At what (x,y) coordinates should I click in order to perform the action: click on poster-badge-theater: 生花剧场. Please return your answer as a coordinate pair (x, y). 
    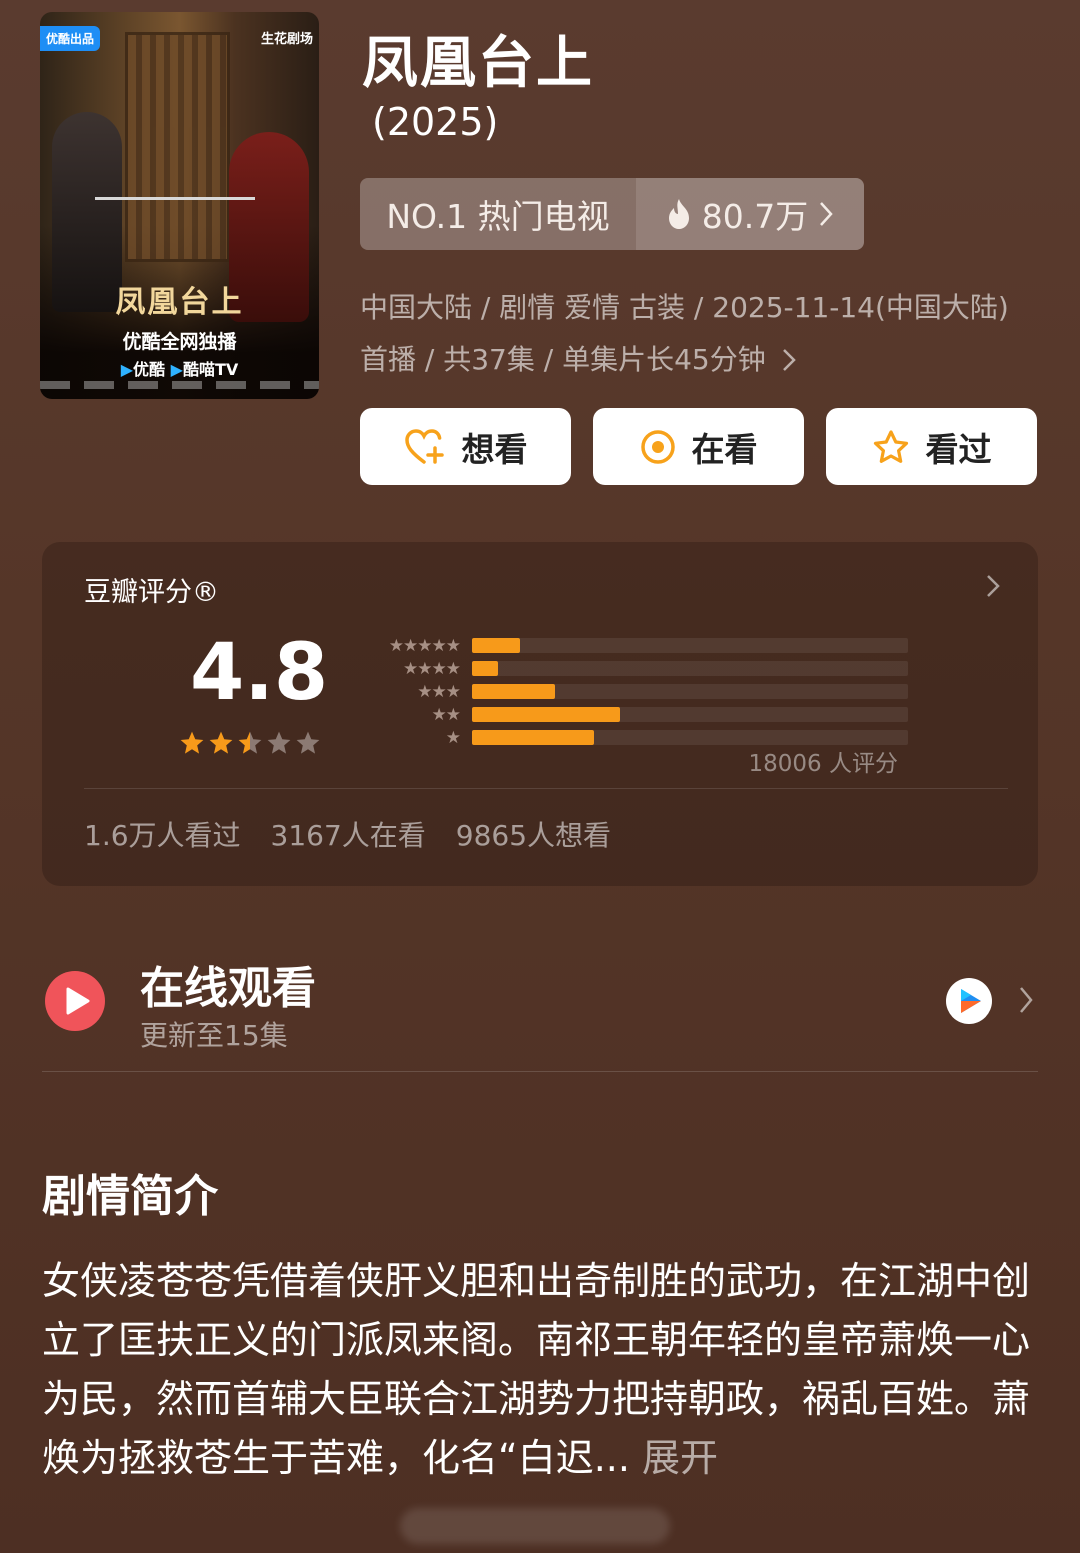
    Looking at the image, I should click on (286, 39).